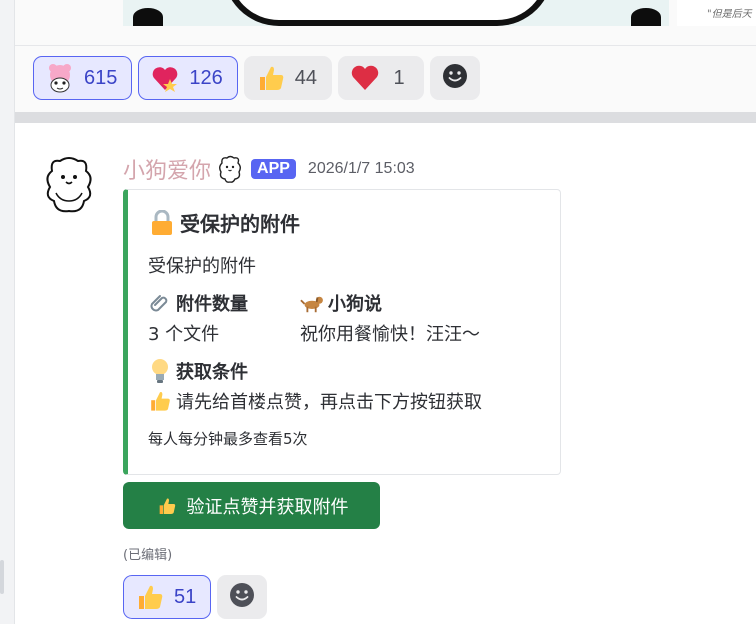 The height and width of the screenshot is (624, 756). Describe the element at coordinates (287, 78) in the screenshot. I see `reaction-thumbs-up: 44` at that location.